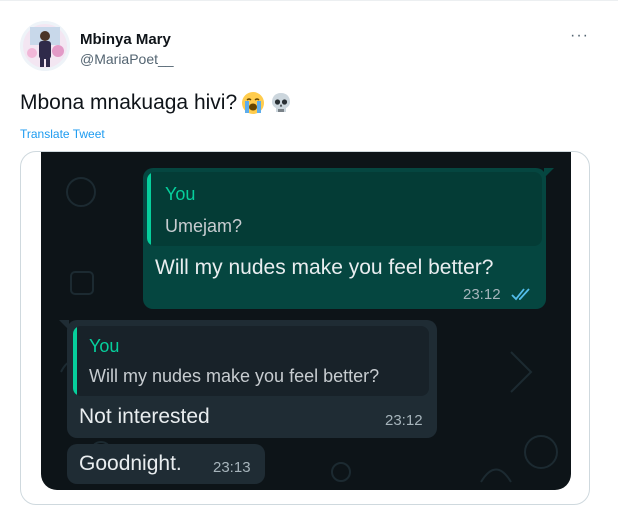  What do you see at coordinates (129, 102) in the screenshot?
I see `tweet-text-body: Mbona mnakuaga hivi?` at bounding box center [129, 102].